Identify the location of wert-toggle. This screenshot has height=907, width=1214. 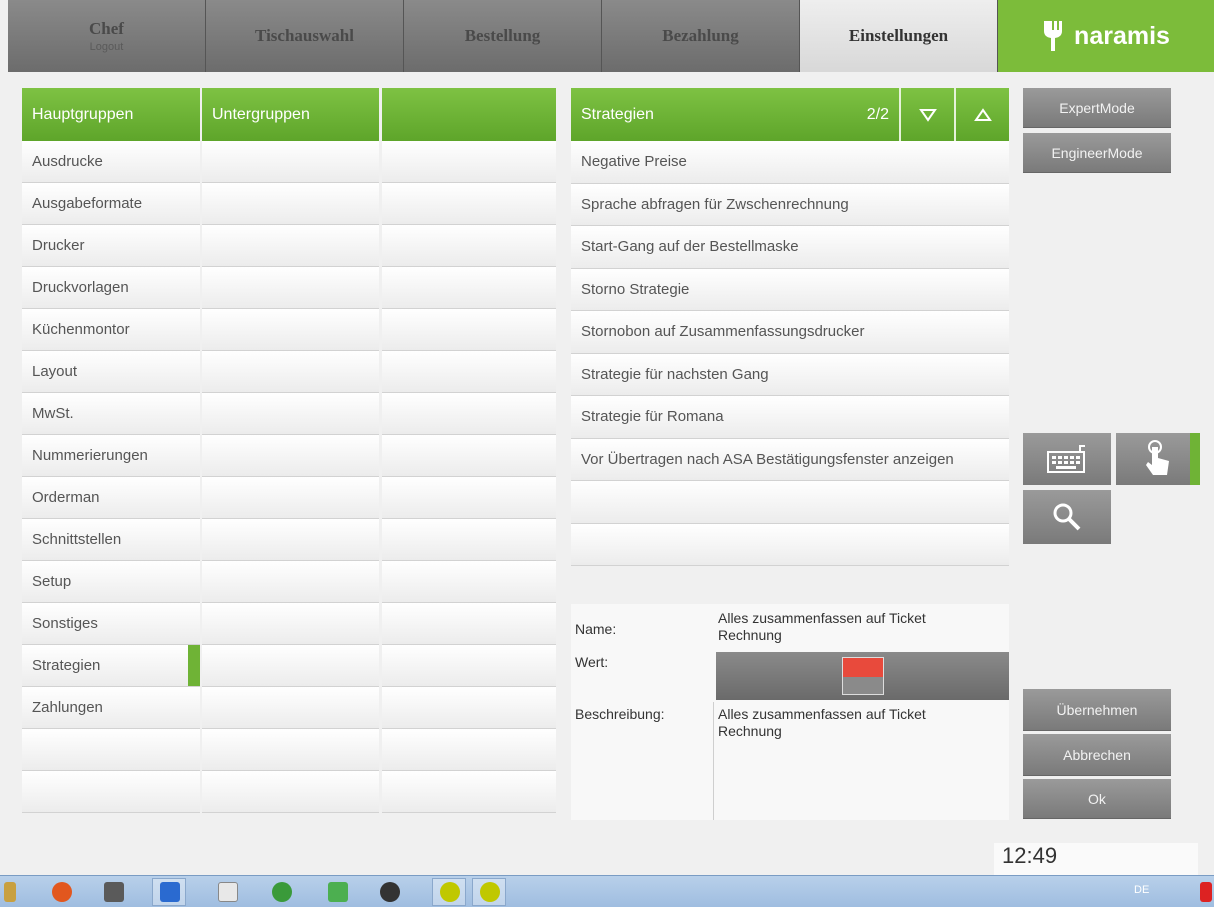
(863, 676).